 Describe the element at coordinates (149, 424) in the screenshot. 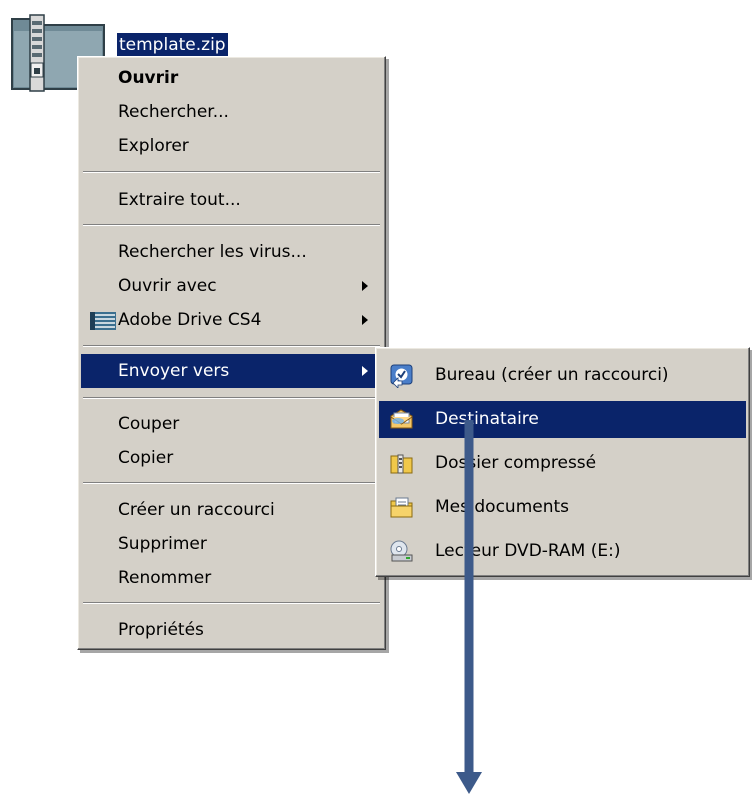

I see `menu-item-label: Couper` at that location.